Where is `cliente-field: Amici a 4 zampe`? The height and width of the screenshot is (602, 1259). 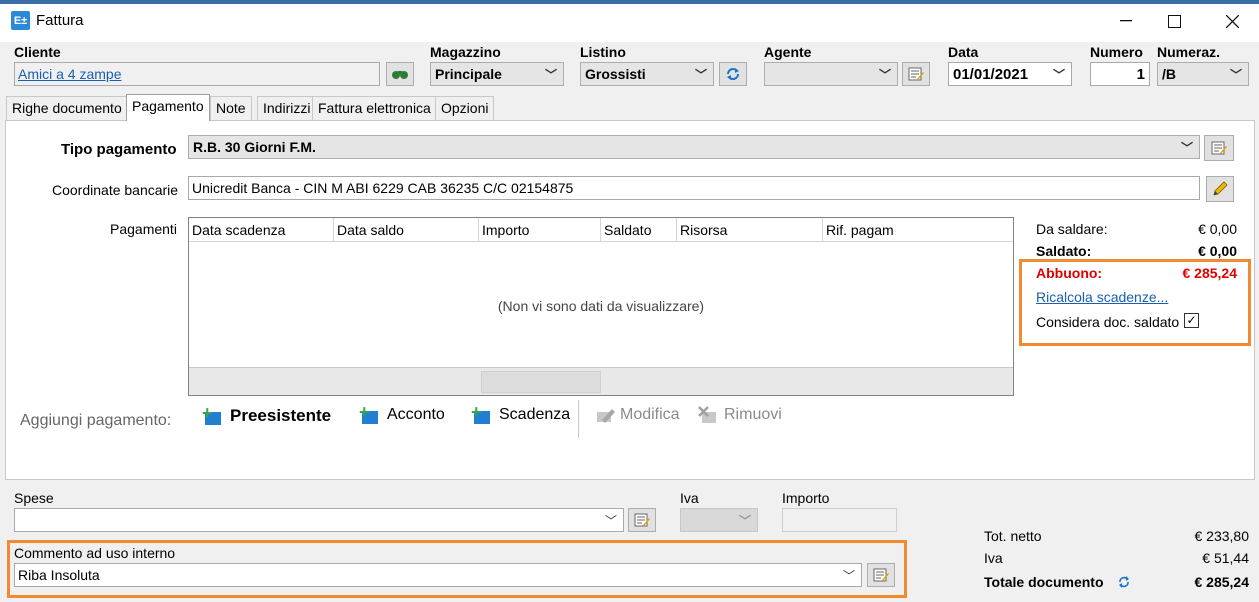 cliente-field: Amici a 4 zampe is located at coordinates (197, 74).